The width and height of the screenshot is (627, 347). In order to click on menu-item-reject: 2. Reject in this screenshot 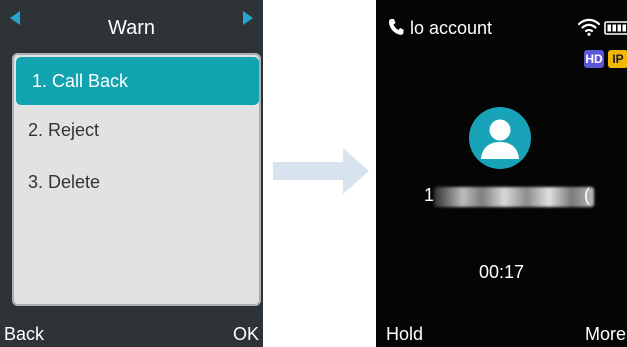, I will do `click(136, 130)`.